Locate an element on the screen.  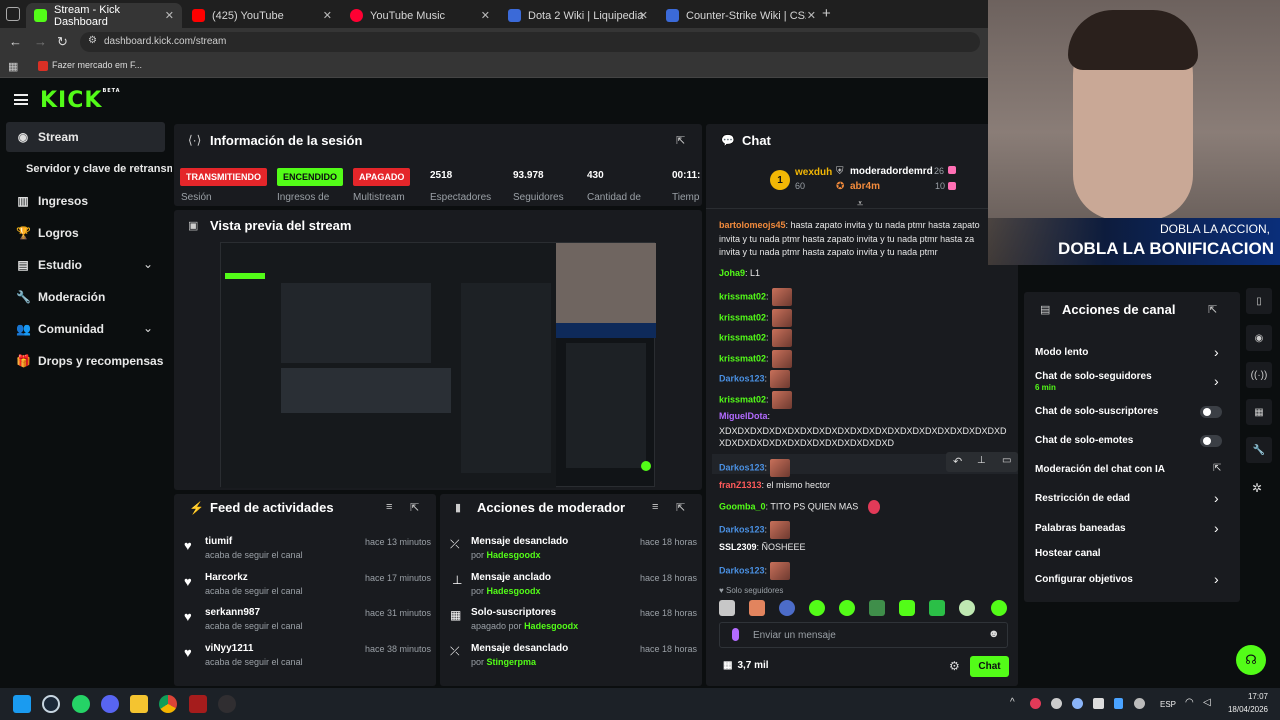
chevron-down-icon: ⌄ is located at coordinates (148, 328).